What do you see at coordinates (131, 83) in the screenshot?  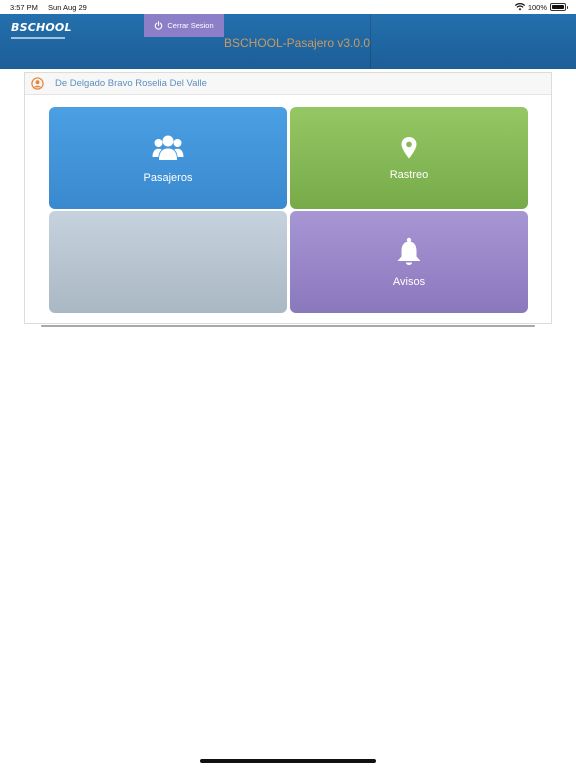 I see `user-name: De Delgado Bravo Roselia Del Valle` at bounding box center [131, 83].